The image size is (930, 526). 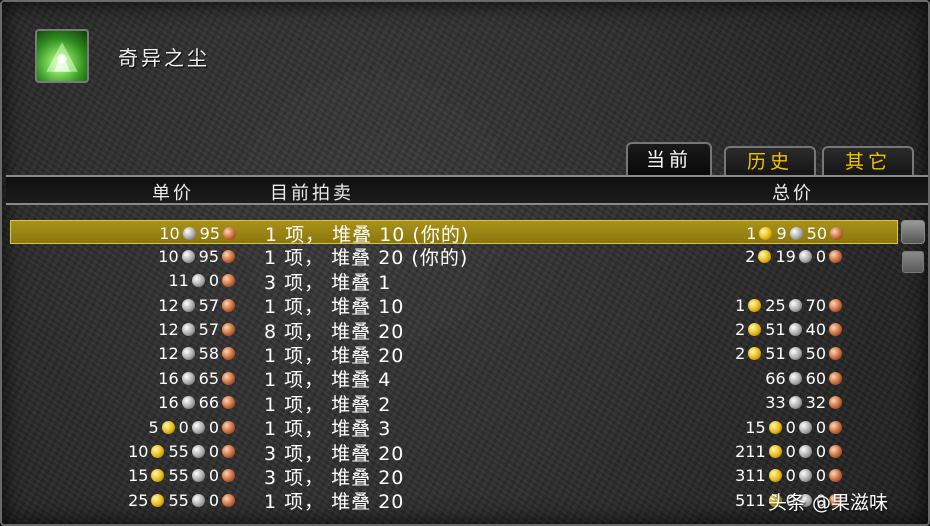 What do you see at coordinates (736, 403) in the screenshot?
I see `total-price: 33 32` at bounding box center [736, 403].